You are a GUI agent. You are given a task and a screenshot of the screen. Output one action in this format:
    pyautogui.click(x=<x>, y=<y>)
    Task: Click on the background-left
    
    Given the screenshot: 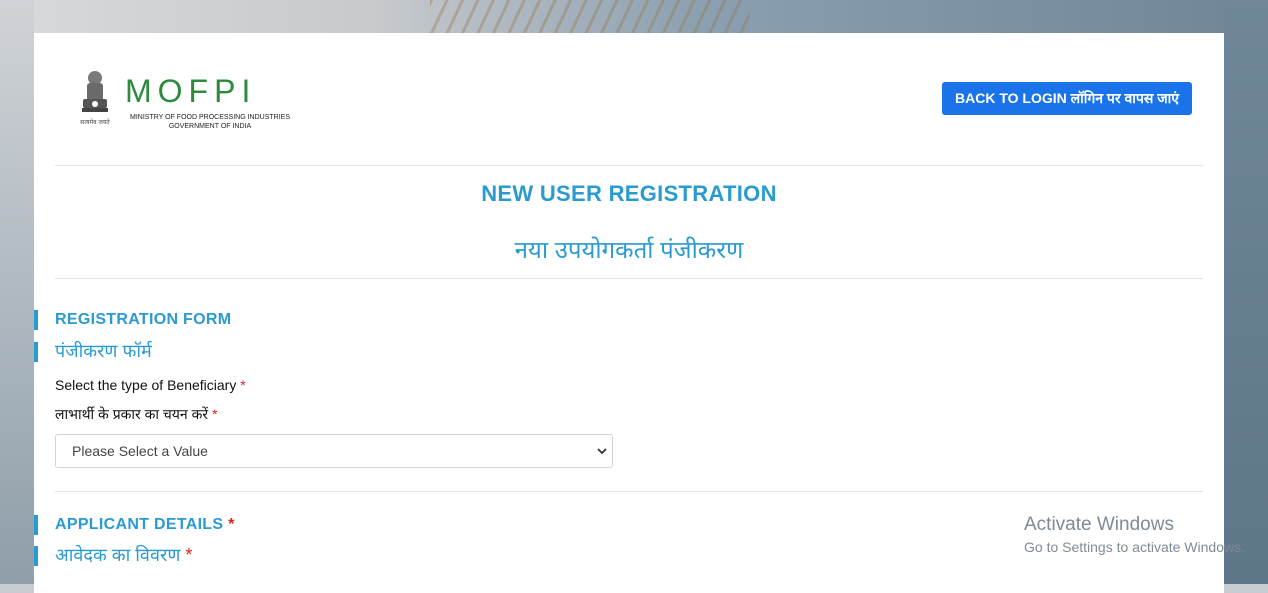 What is the action you would take?
    pyautogui.click(x=17, y=292)
    